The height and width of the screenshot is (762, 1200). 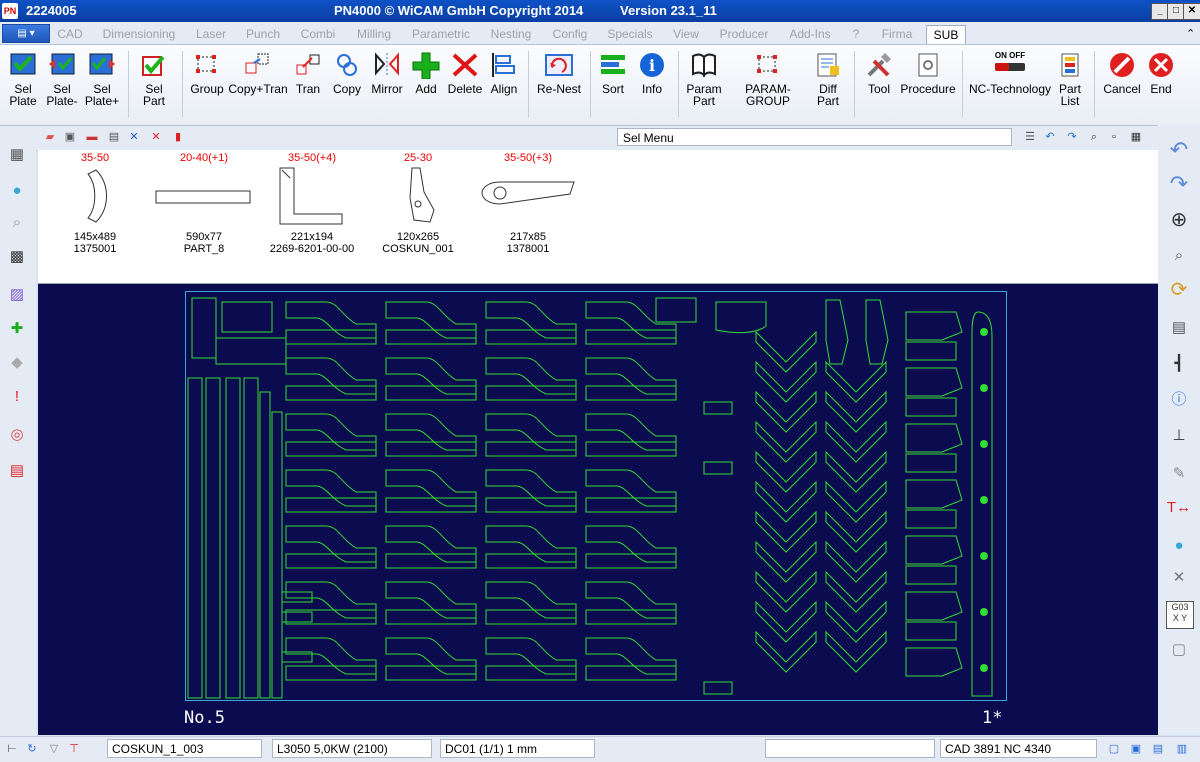 What do you see at coordinates (387, 64) in the screenshot?
I see `mirror-icon` at bounding box center [387, 64].